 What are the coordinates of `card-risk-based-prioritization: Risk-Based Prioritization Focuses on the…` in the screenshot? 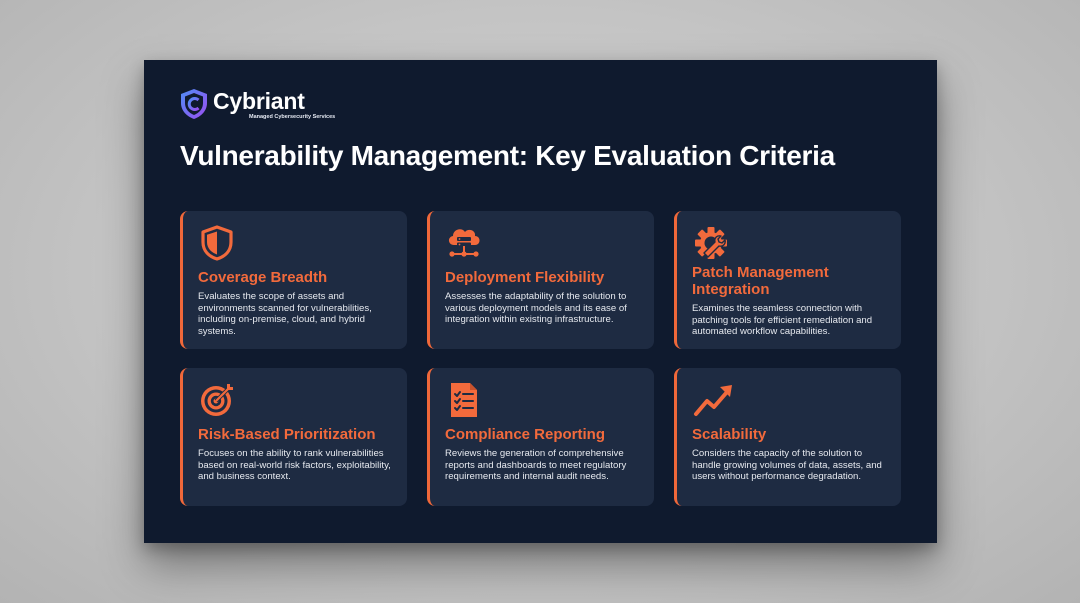 It's located at (293, 437).